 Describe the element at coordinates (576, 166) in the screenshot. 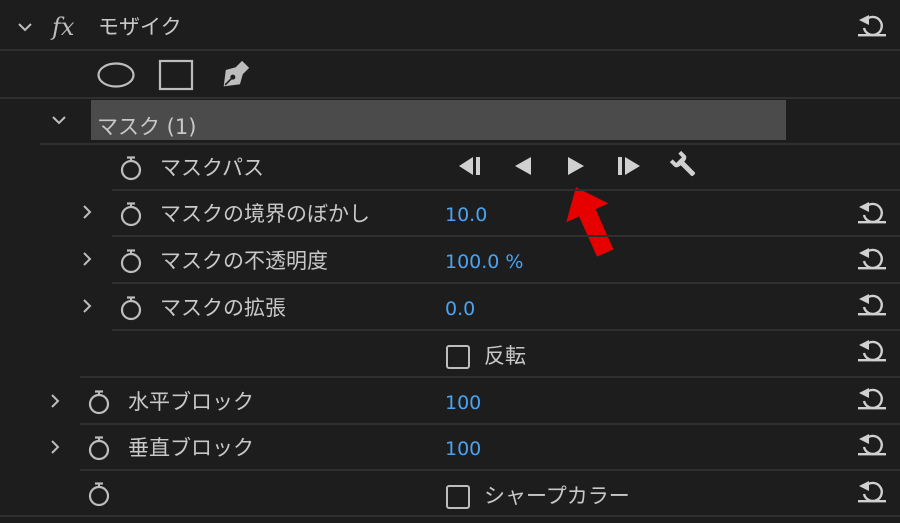

I see `track-selected-forward-icon` at that location.